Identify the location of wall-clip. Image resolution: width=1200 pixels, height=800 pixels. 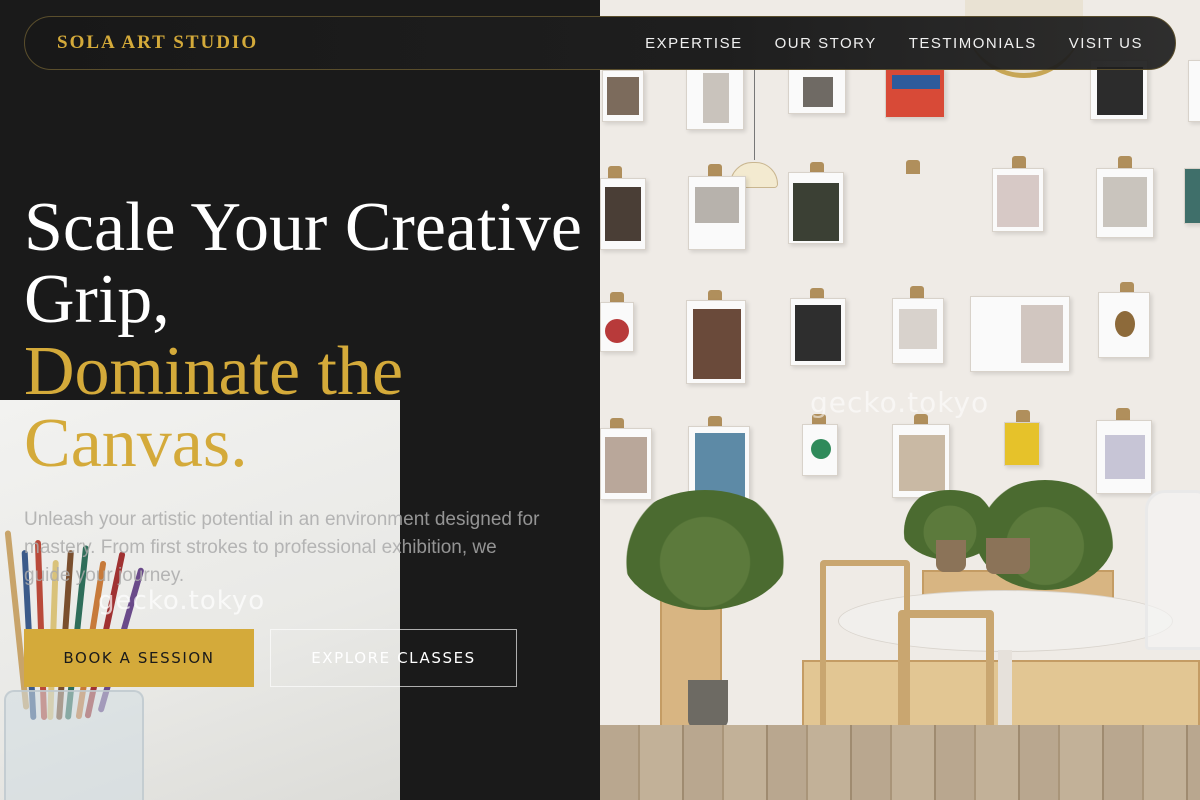
(913, 167).